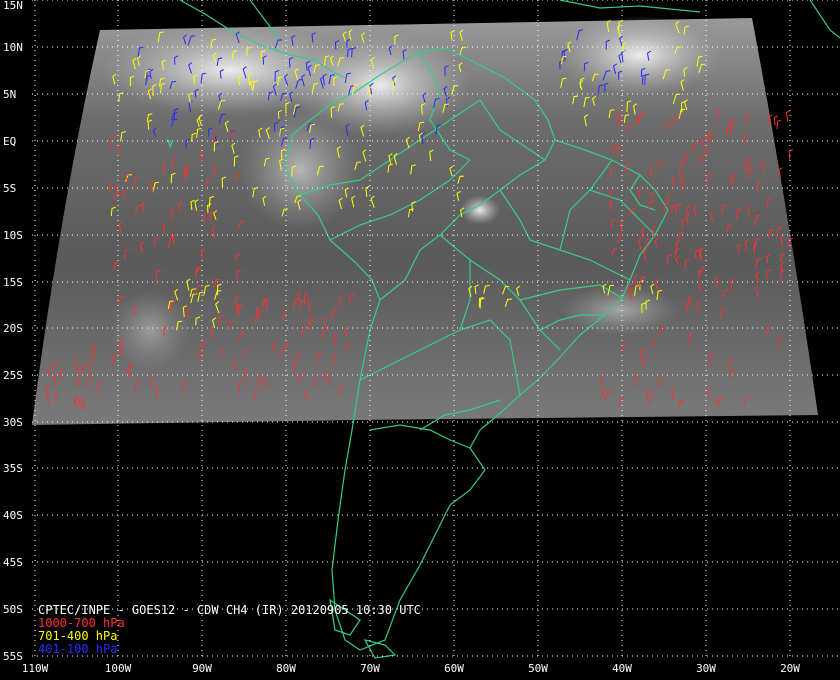 This screenshot has height=680, width=840. Describe the element at coordinates (13, 282) in the screenshot. I see `latitude-label: 15S` at that location.